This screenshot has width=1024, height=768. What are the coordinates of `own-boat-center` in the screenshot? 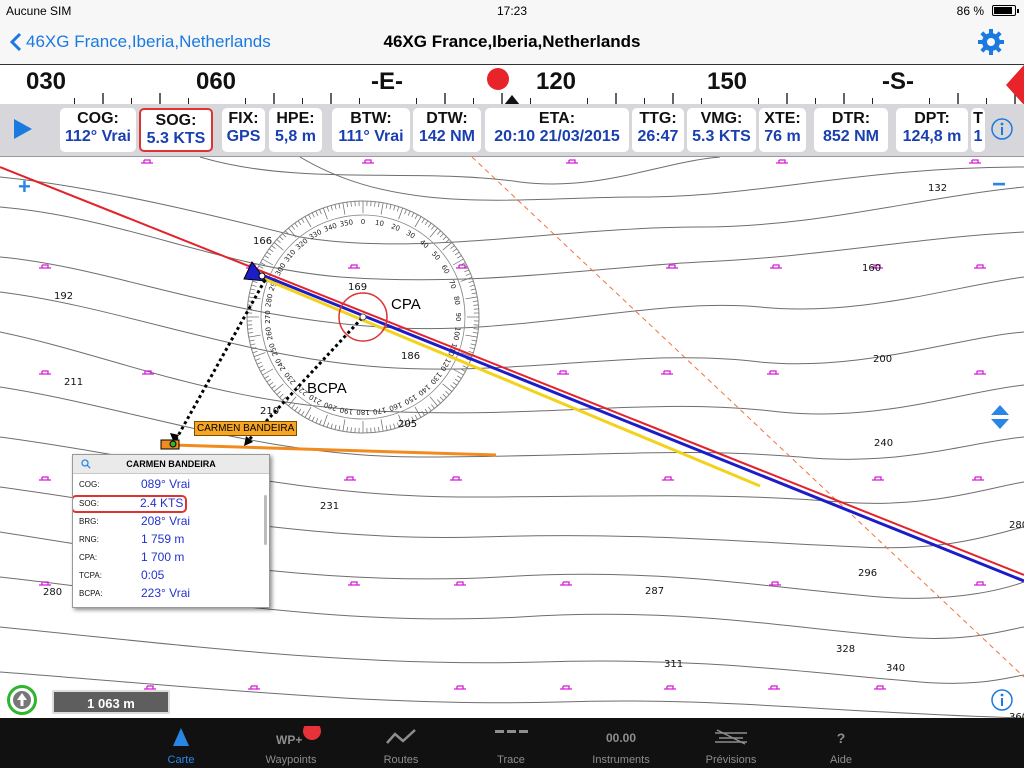 It's located at (262, 276).